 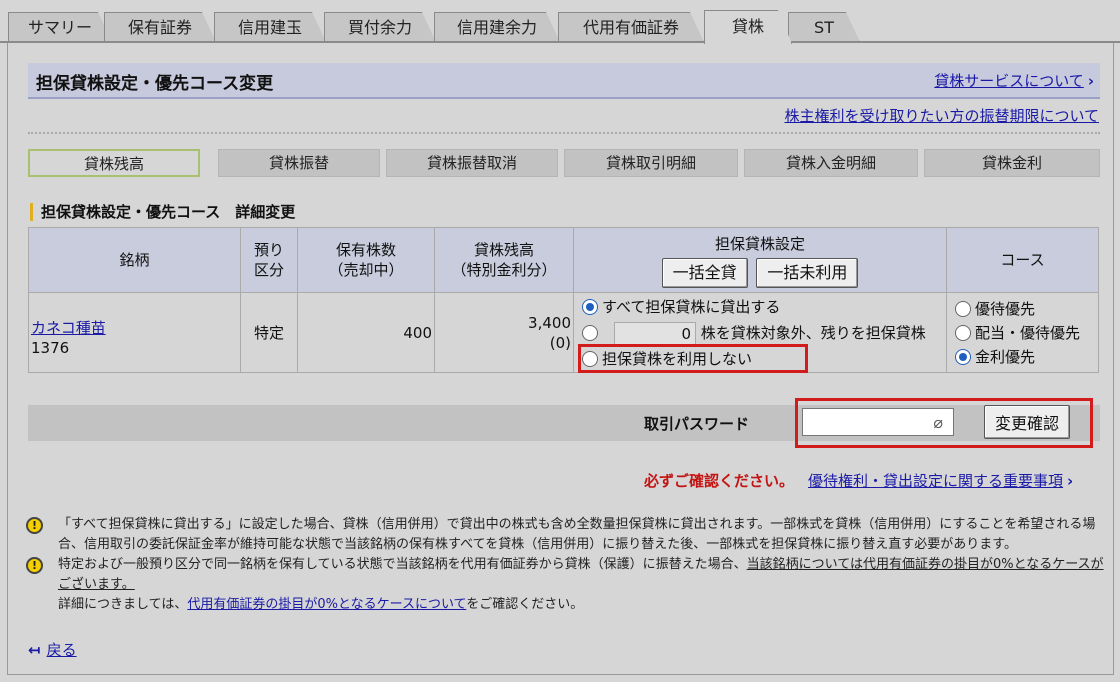 What do you see at coordinates (497, 27) in the screenshot?
I see `tab-margin-capacity: 信用建余力` at bounding box center [497, 27].